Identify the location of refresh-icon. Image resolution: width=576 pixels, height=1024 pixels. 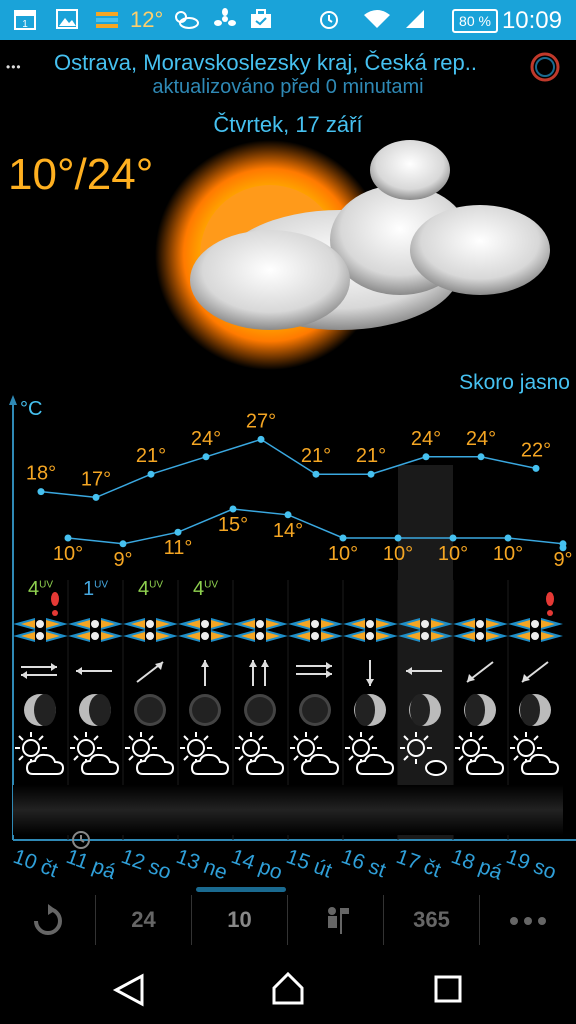
(47, 920).